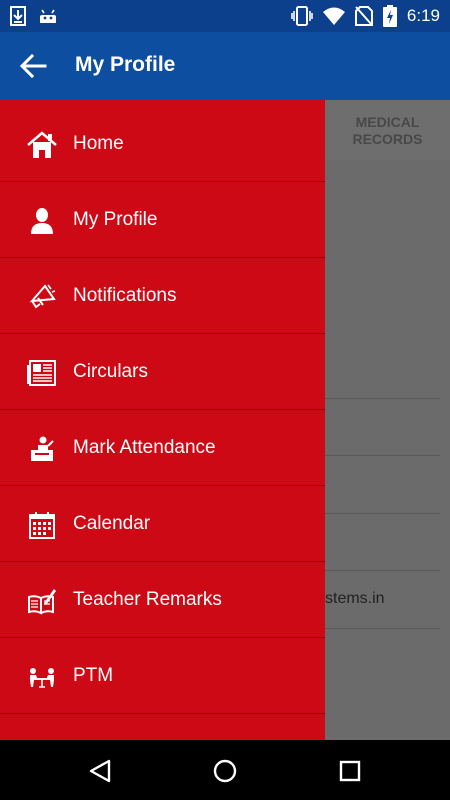  What do you see at coordinates (162, 144) in the screenshot?
I see `drawer-item-home: Home` at bounding box center [162, 144].